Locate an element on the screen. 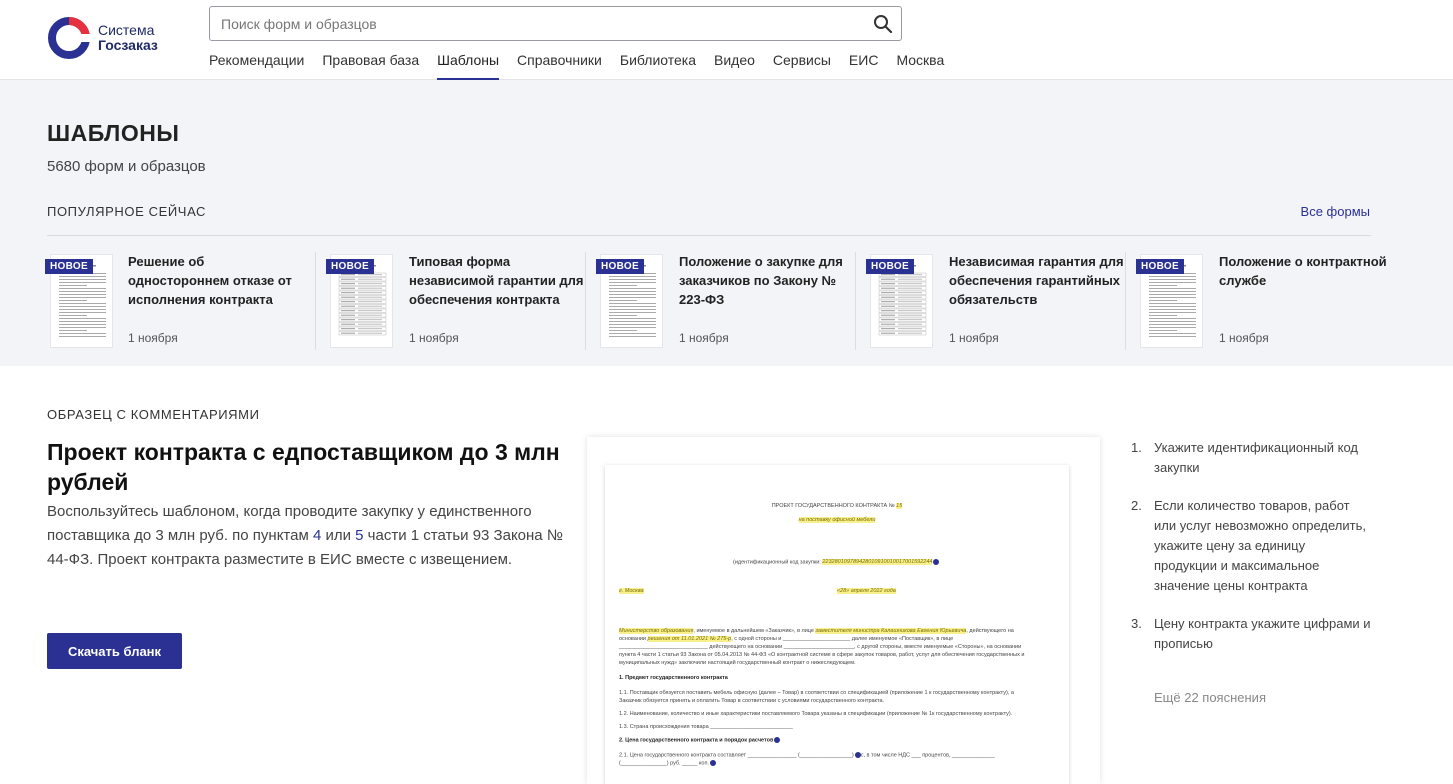  doc-city: г. Москва is located at coordinates (631, 591).